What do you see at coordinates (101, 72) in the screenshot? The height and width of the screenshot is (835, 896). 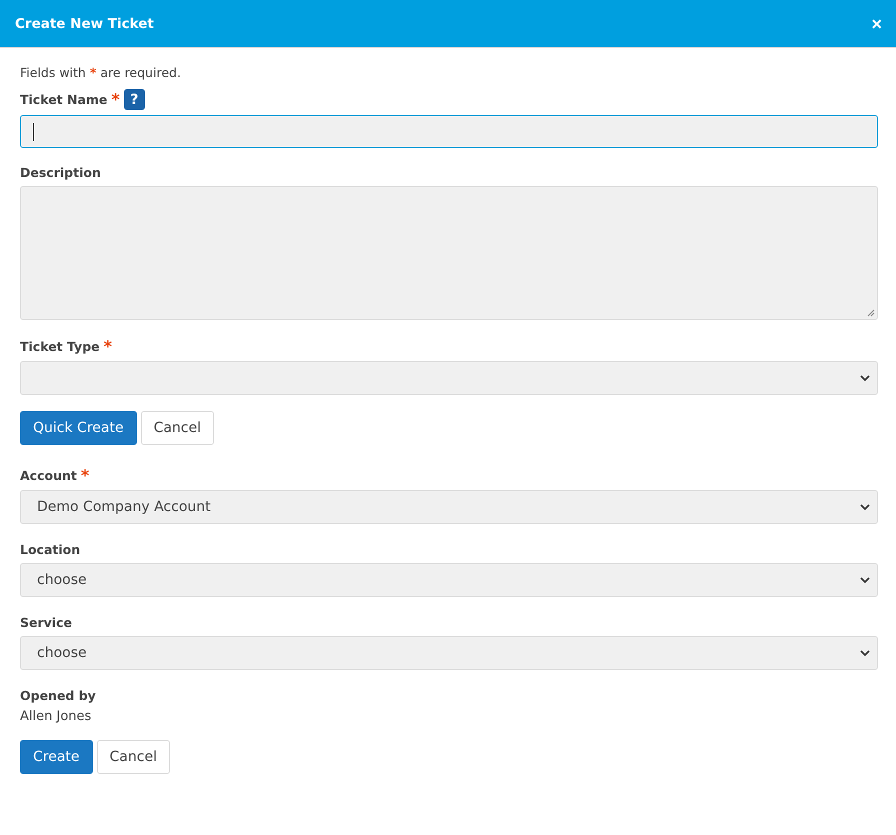 I see `required-notice: Fields with * are required.` at bounding box center [101, 72].